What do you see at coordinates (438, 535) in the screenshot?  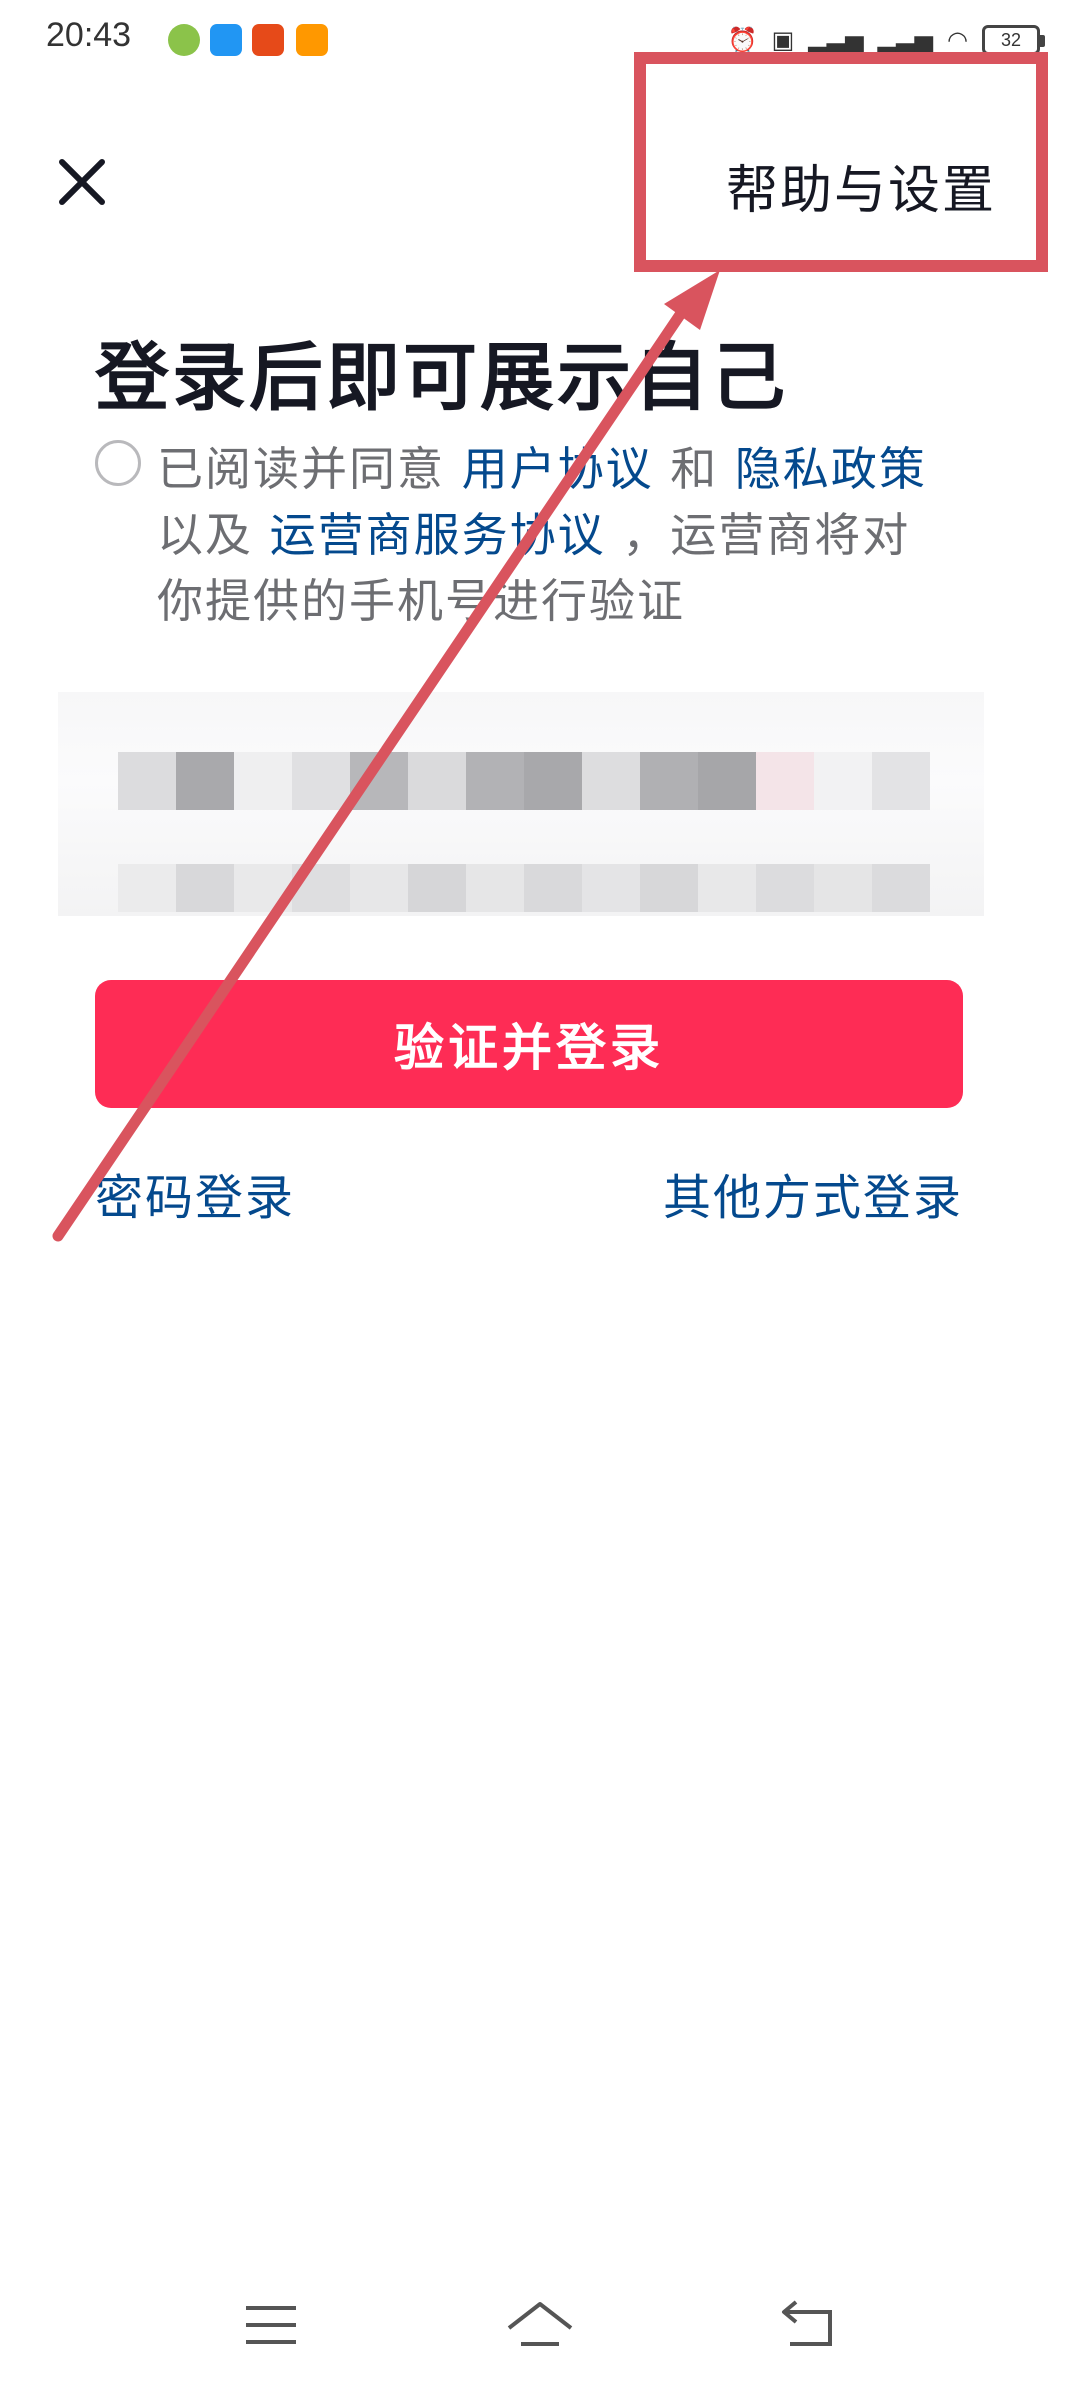 I see `carrier-agreement-link: 运营商服务协议` at bounding box center [438, 535].